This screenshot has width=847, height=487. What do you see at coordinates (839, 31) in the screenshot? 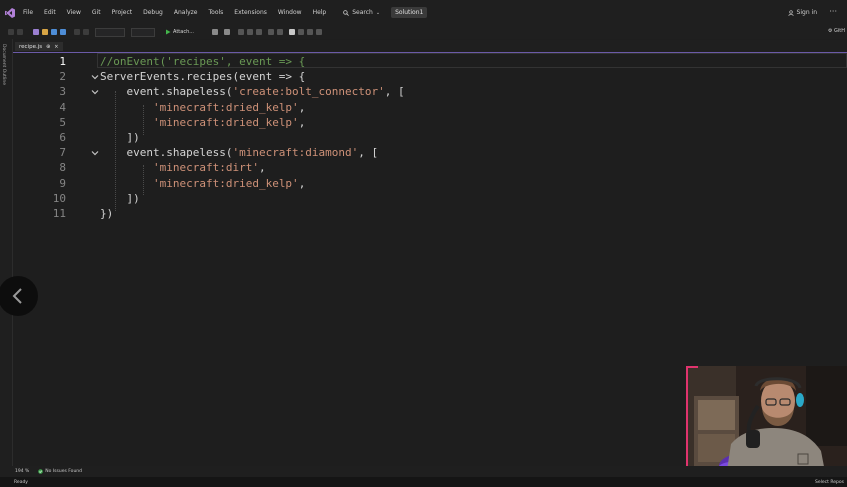
I see `github-label: GitH` at bounding box center [839, 31].